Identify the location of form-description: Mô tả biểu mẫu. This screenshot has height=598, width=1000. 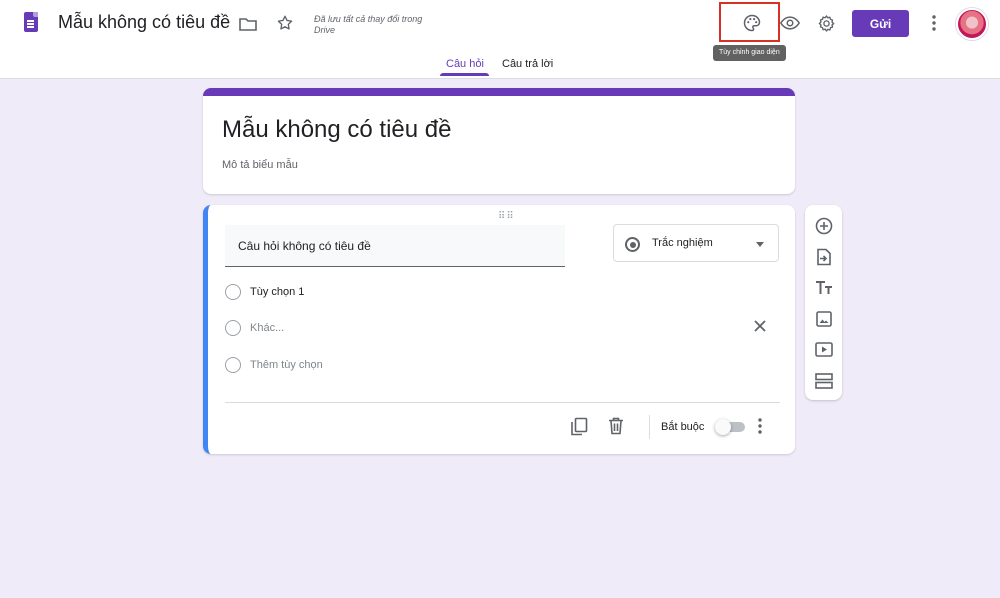
(260, 165).